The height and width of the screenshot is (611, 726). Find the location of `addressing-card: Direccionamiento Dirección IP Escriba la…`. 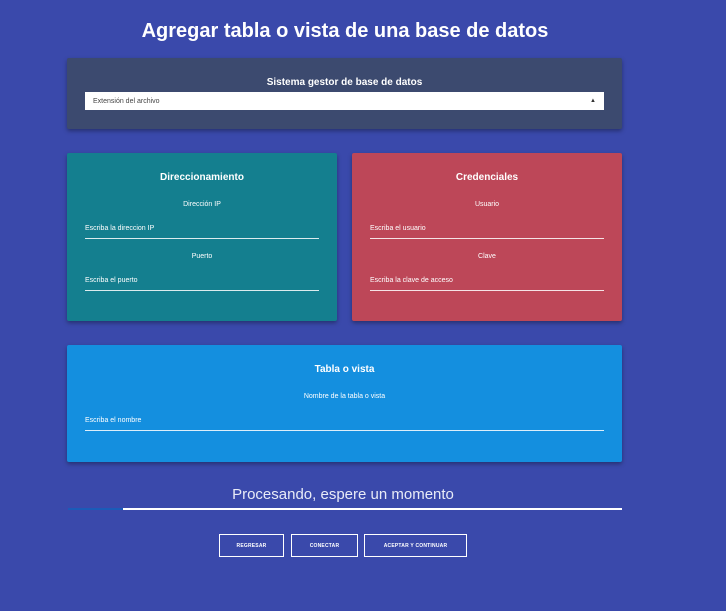

addressing-card: Direccionamiento Dirección IP Escriba la… is located at coordinates (202, 237).